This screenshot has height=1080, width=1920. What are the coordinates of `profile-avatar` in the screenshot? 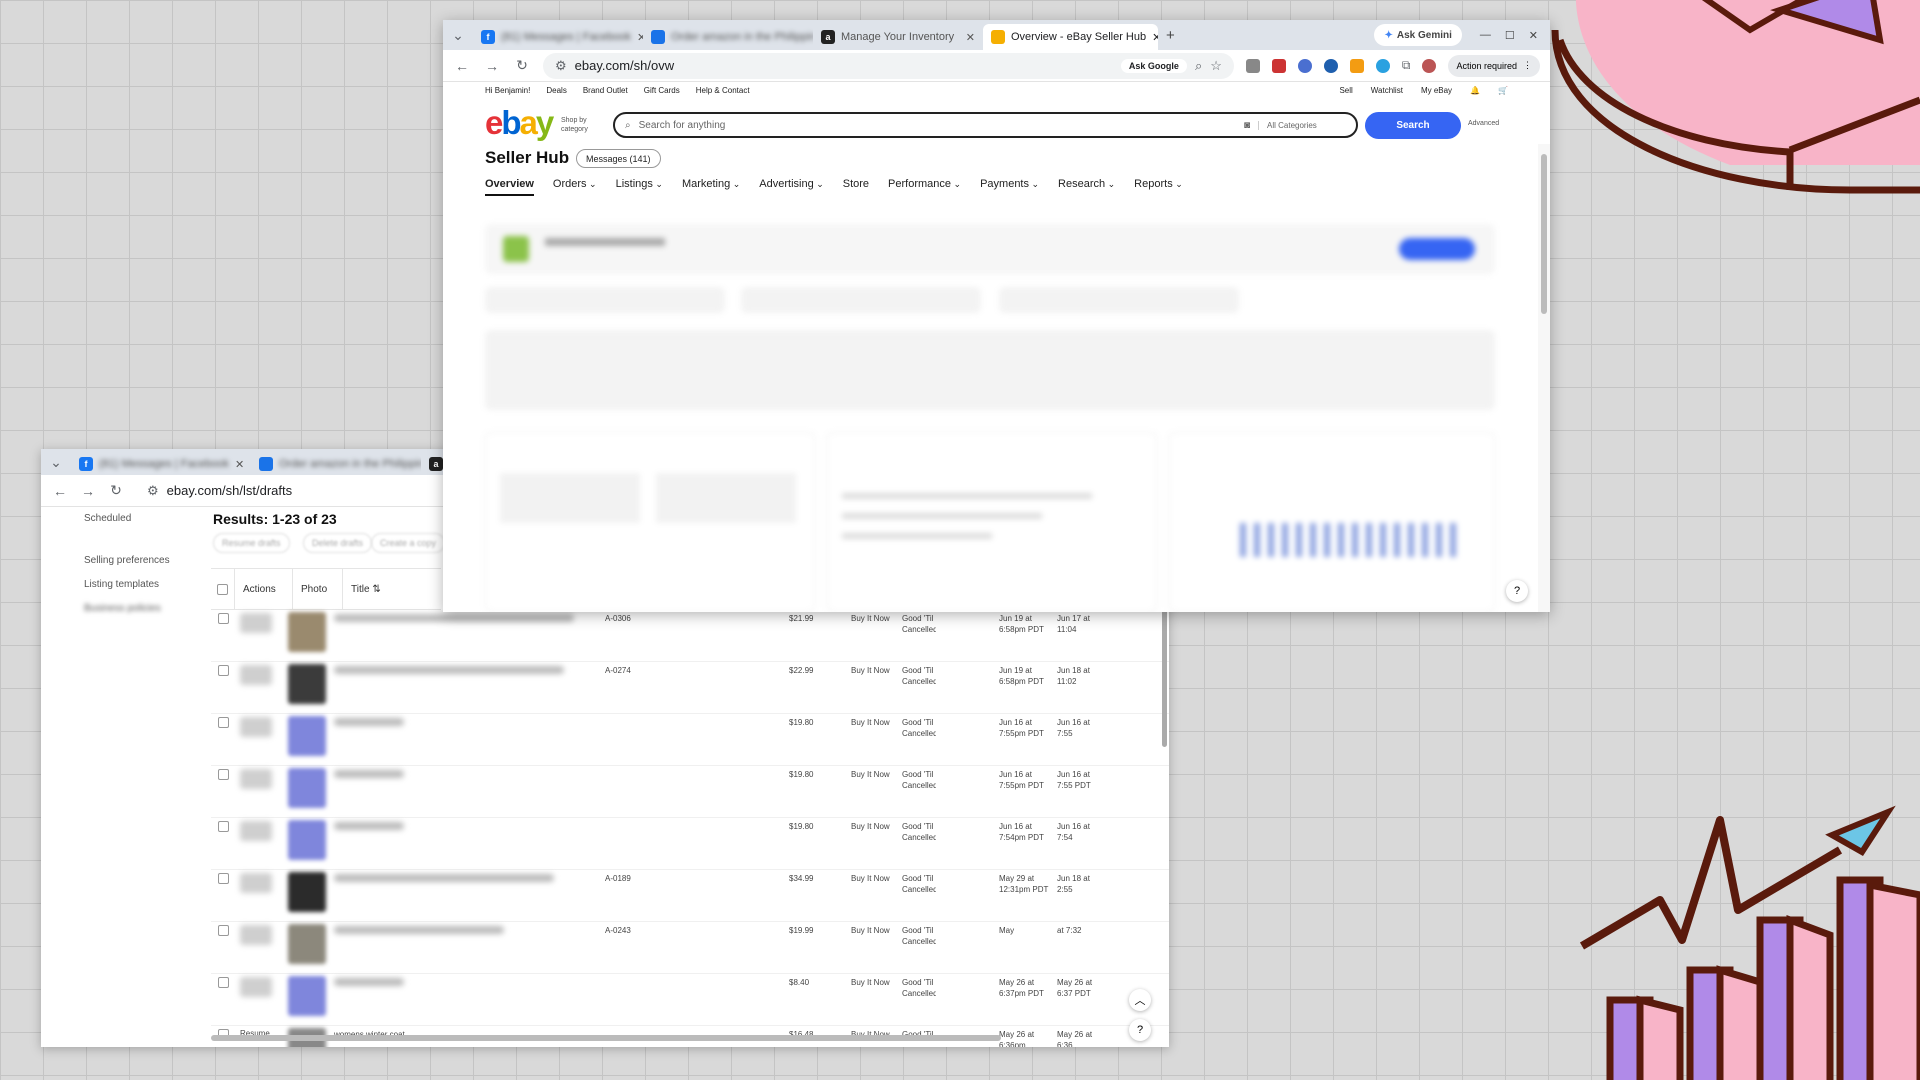 It's located at (1429, 65).